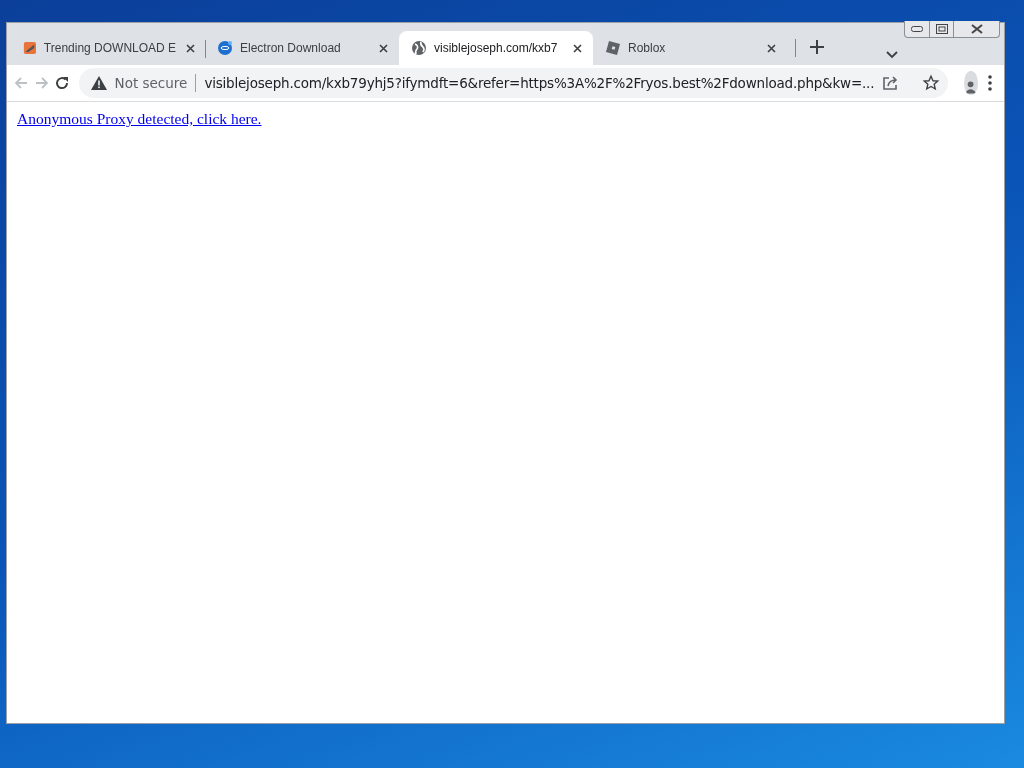  What do you see at coordinates (892, 55) in the screenshot?
I see `chevron-down-icon` at bounding box center [892, 55].